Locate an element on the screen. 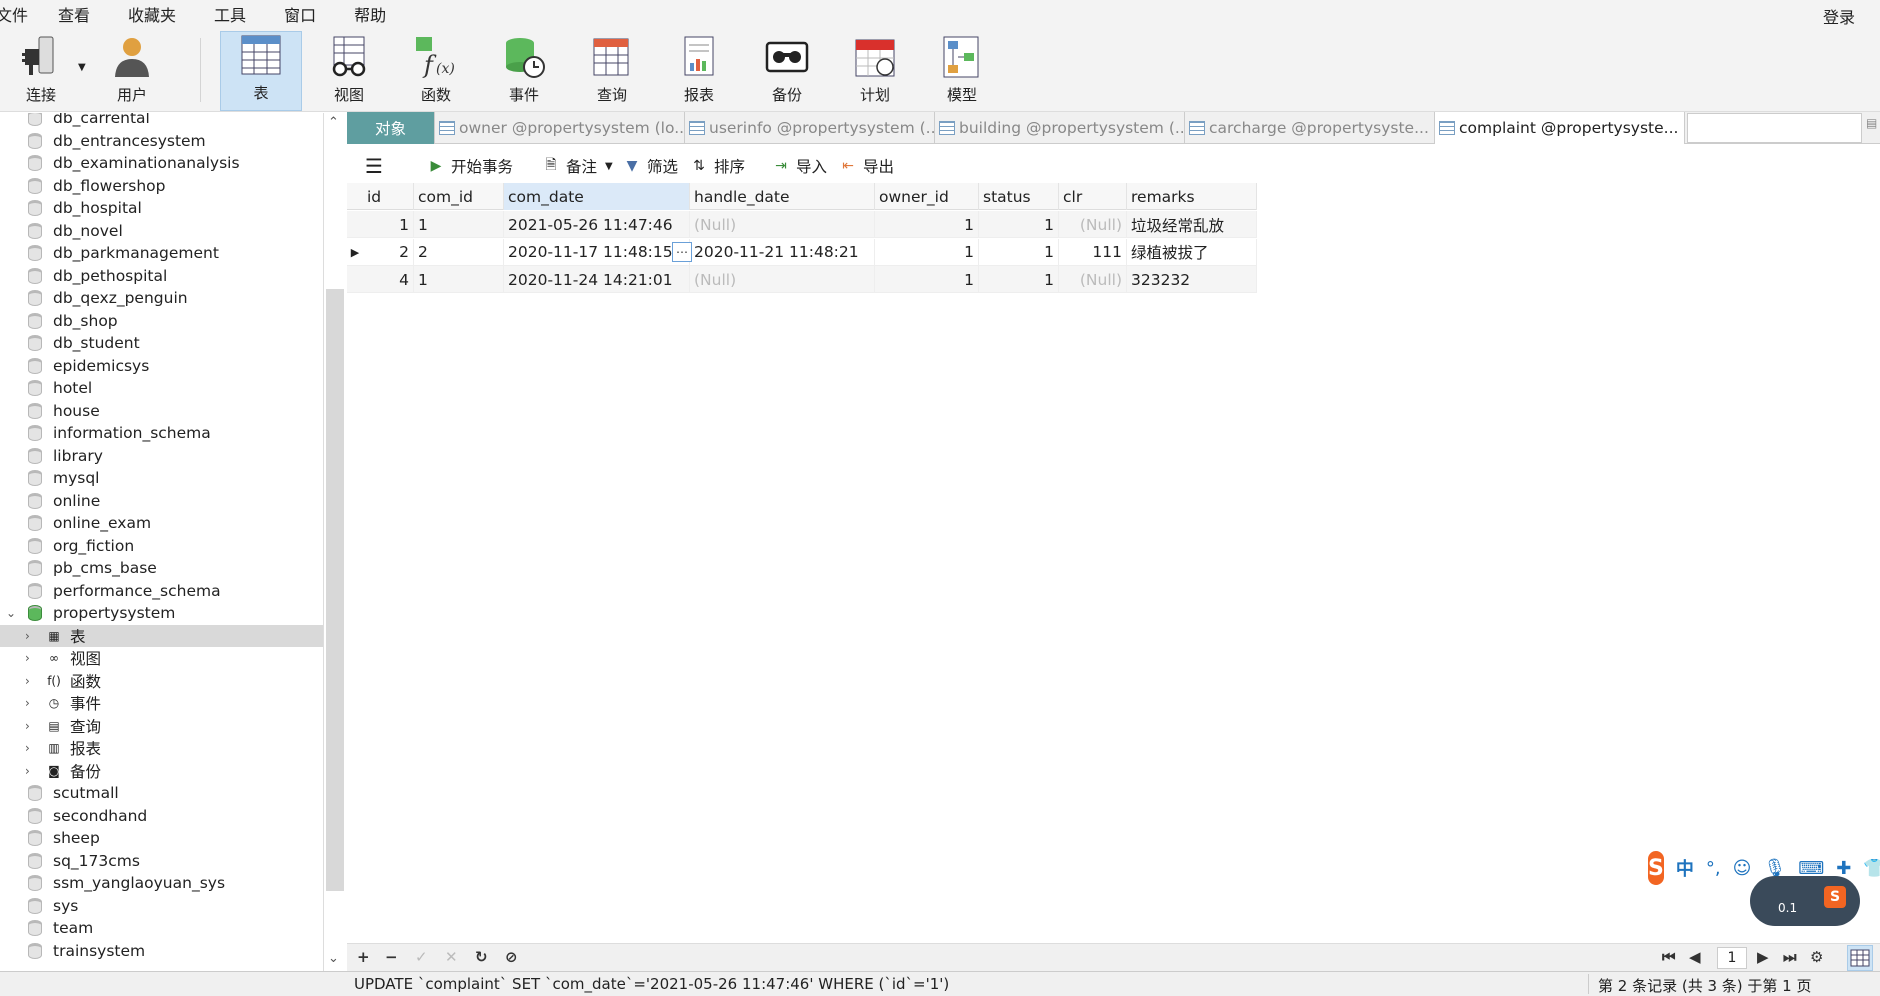 The height and width of the screenshot is (996, 1880). menu-help: 帮助 is located at coordinates (370, 14).